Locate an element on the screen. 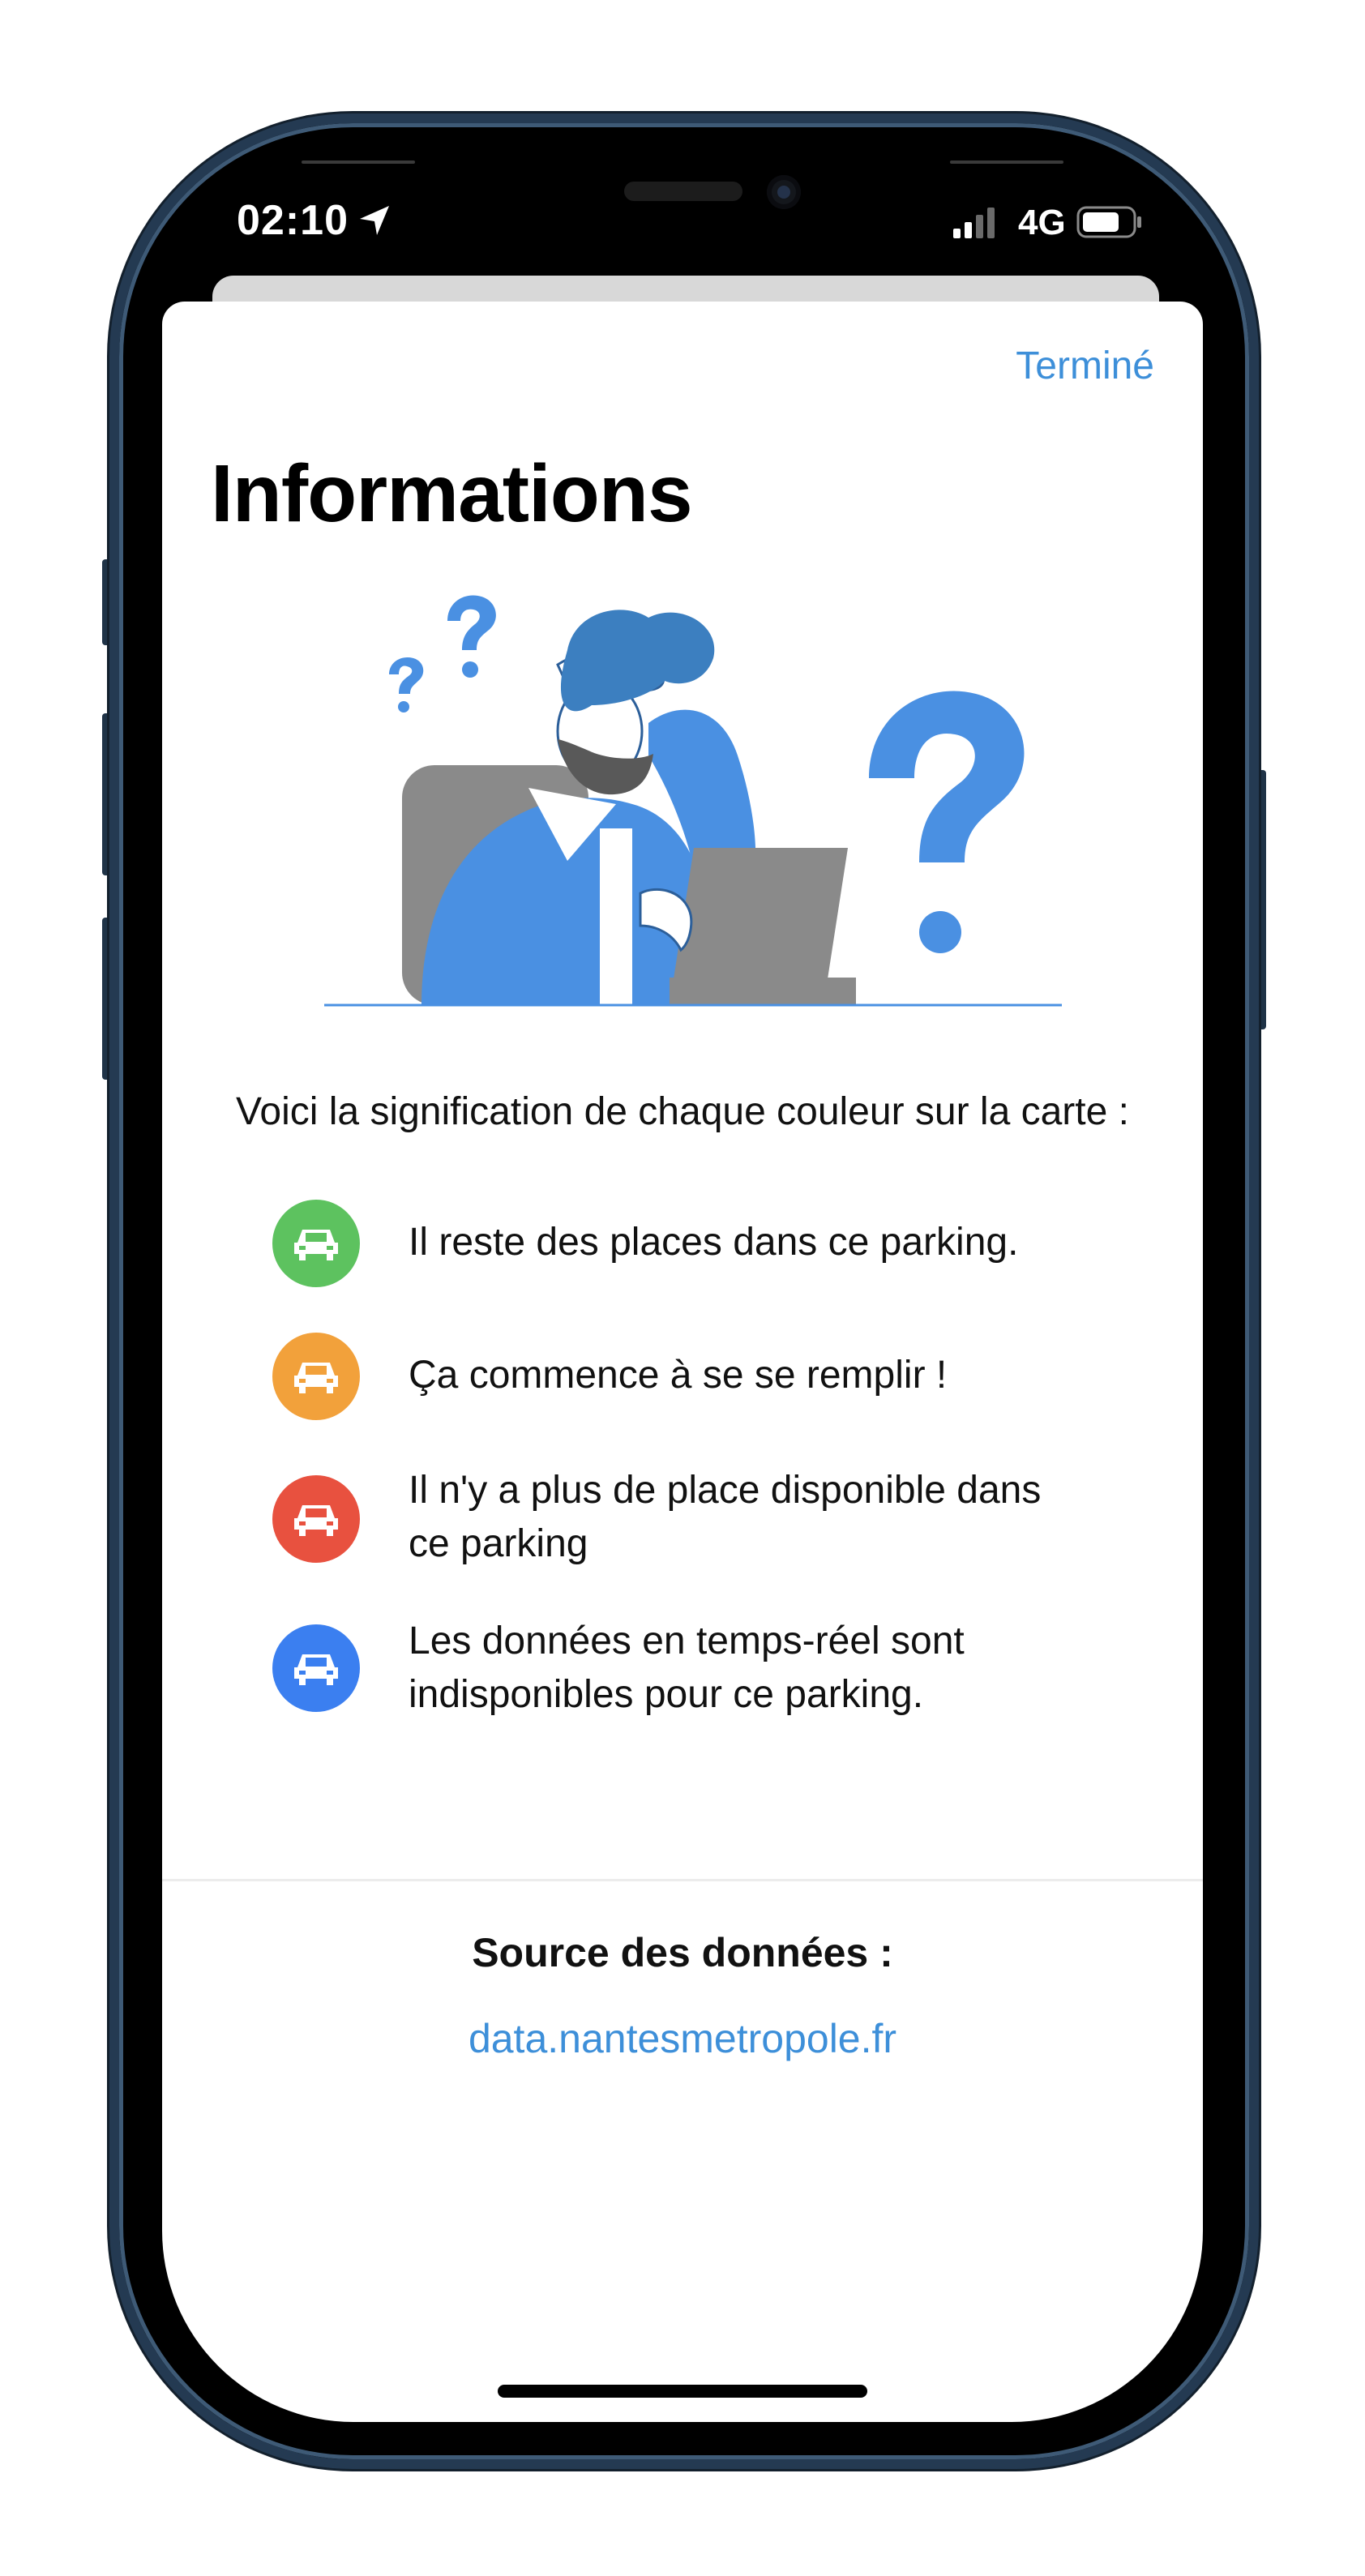 This screenshot has height=2576, width=1365. legend-text-line: Les données en temps-réel sont is located at coordinates (687, 1641).